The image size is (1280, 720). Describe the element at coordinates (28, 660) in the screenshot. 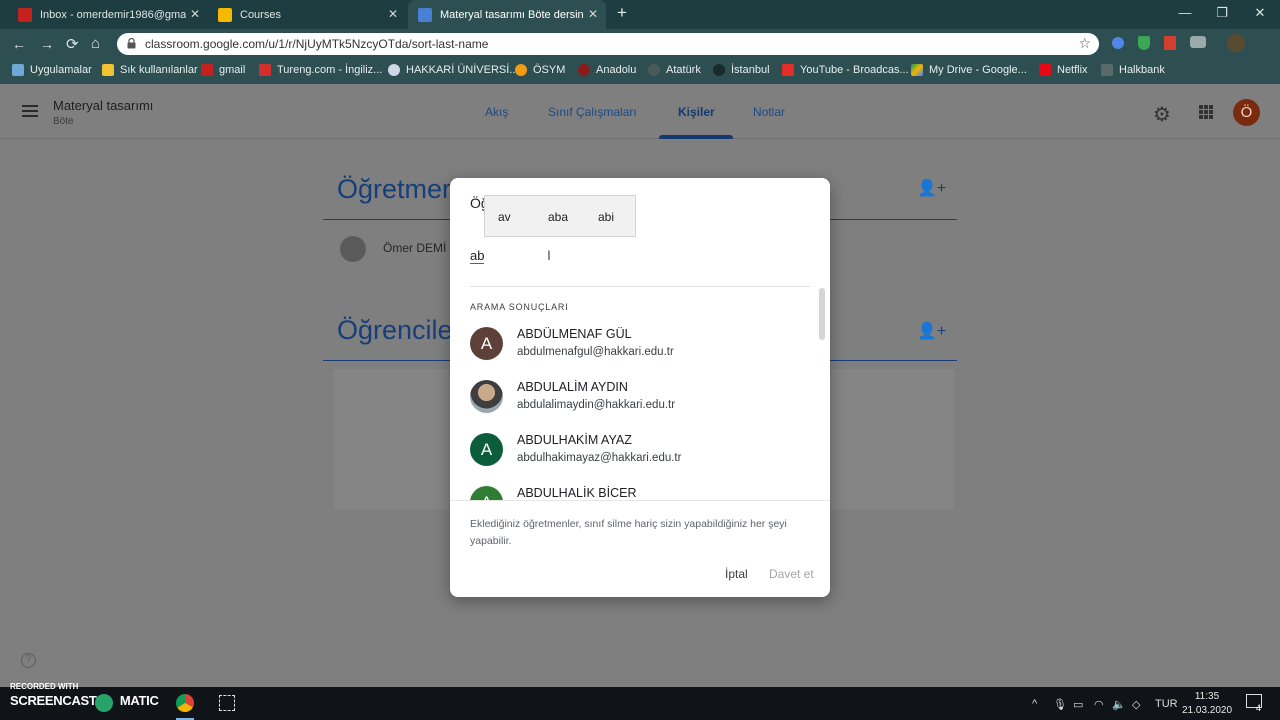

I see `help-icon: ?` at that location.